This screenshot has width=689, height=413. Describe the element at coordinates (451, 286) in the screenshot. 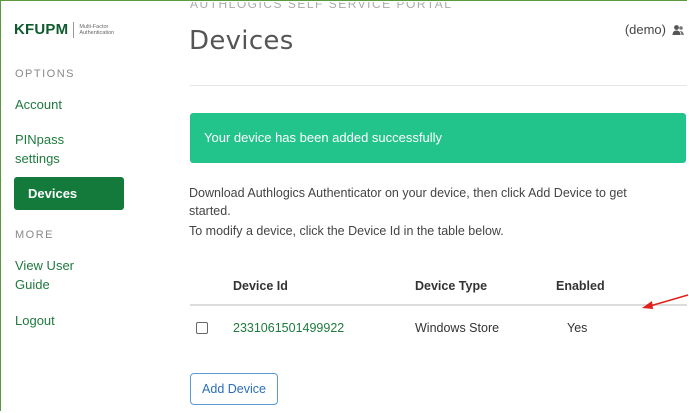

I see `column-header-device-type: Device Type` at that location.